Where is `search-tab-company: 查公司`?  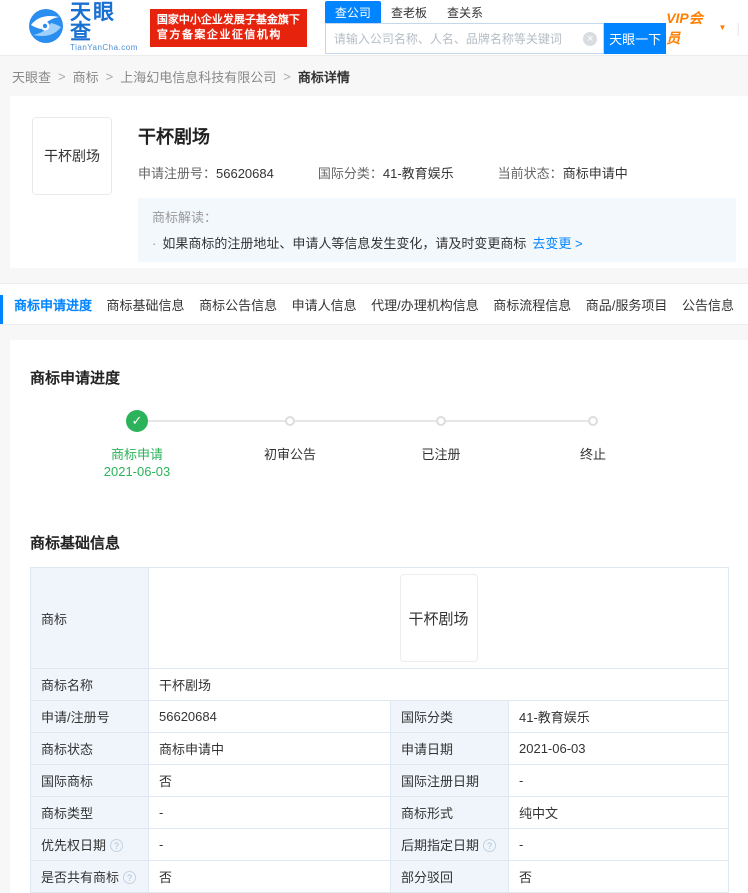
search-tab-company: 查公司 is located at coordinates (352, 12).